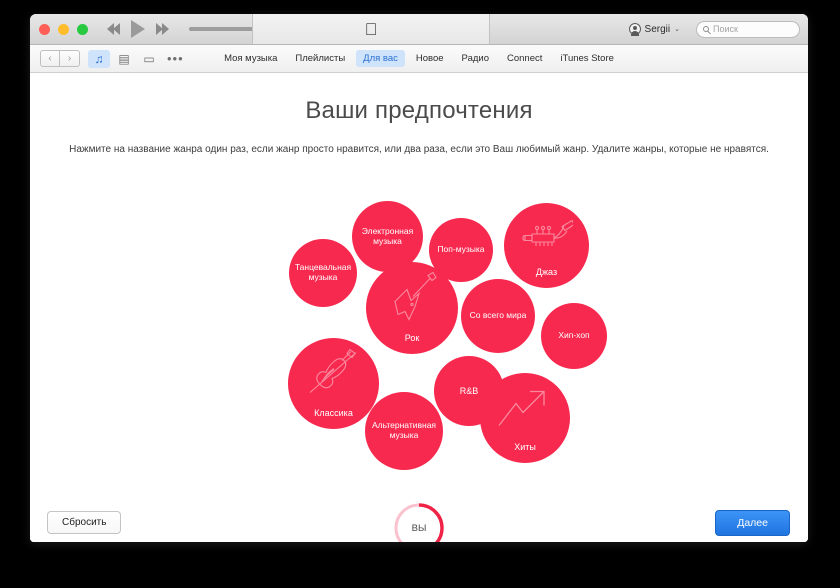  Describe the element at coordinates (461, 249) in the screenshot. I see `genre-label: Поп-музыка` at that location.